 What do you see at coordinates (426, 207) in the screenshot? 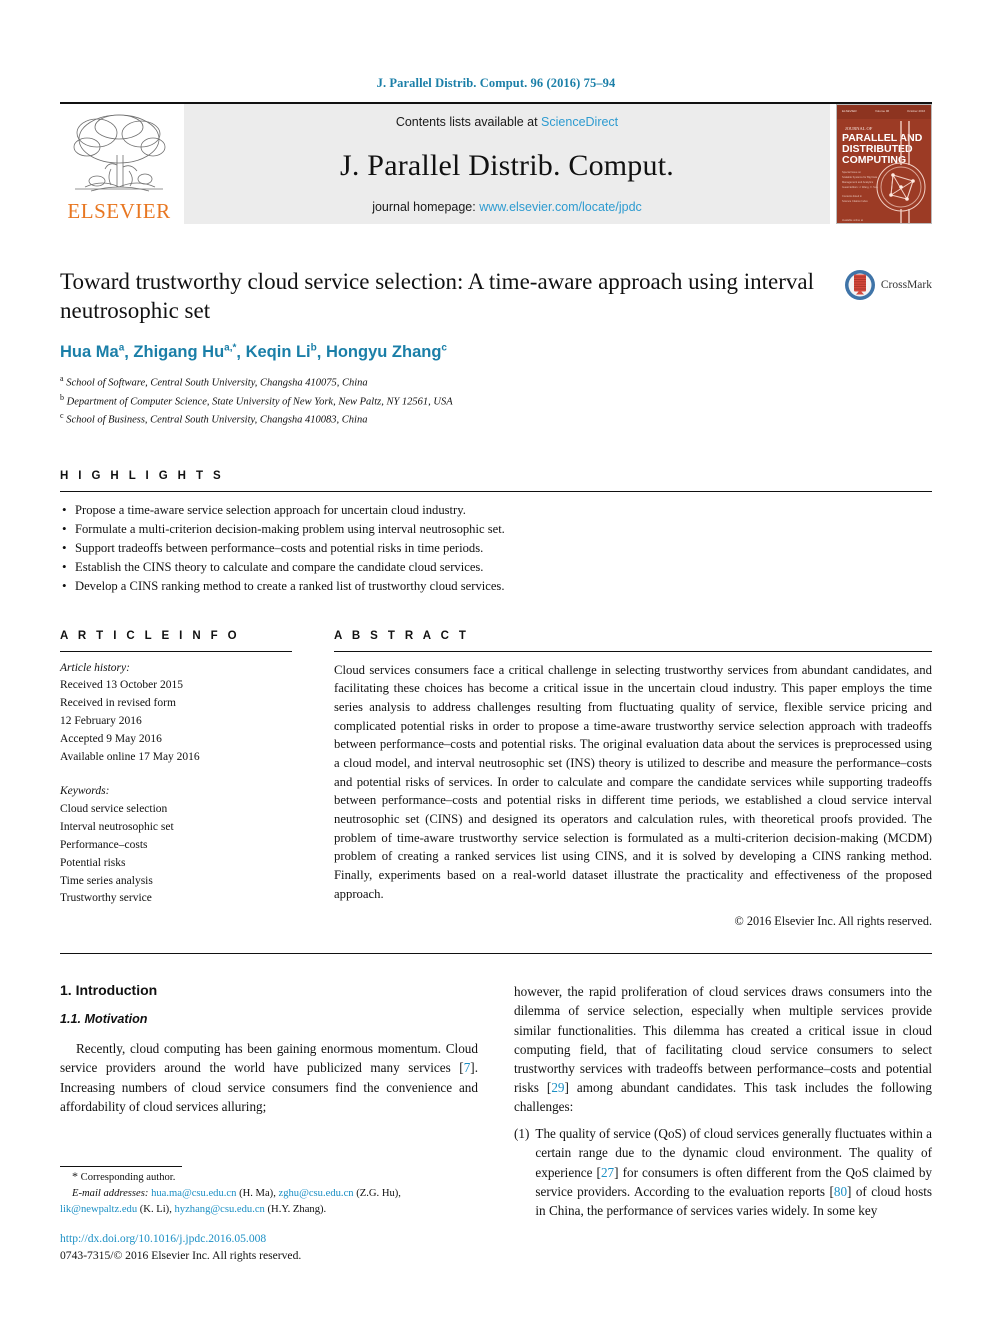
I see `homepage-prefix: journal homepage:` at bounding box center [426, 207].